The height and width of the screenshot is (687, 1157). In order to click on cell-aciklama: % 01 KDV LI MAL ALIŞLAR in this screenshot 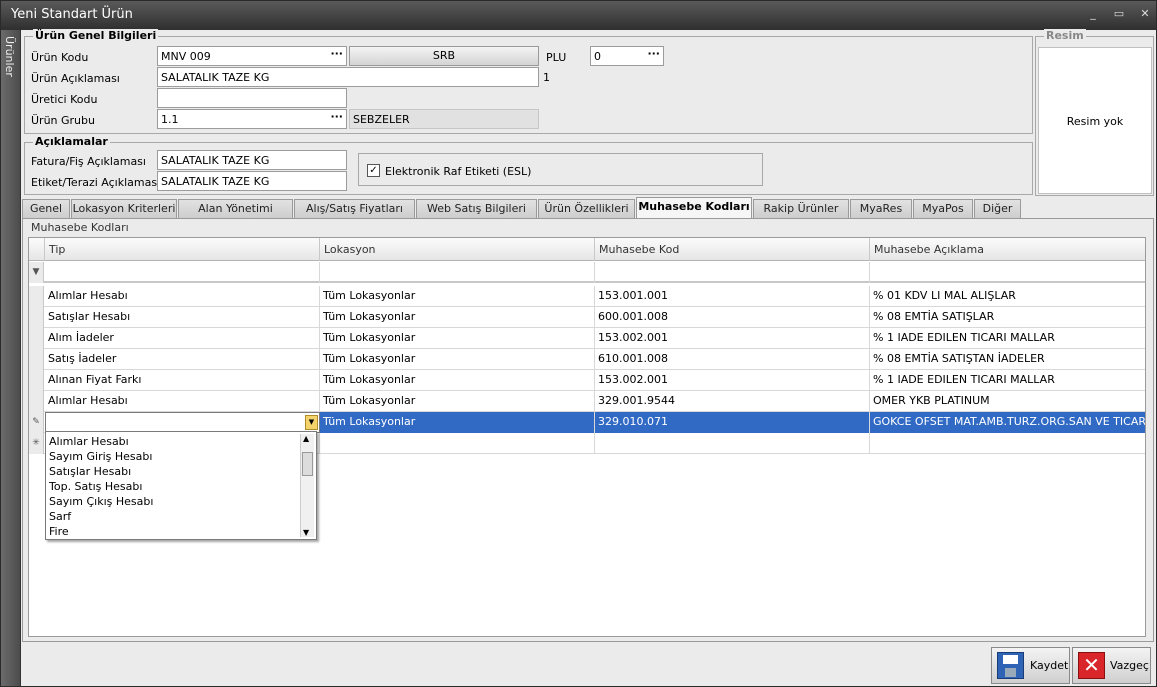, I will do `click(1007, 296)`.